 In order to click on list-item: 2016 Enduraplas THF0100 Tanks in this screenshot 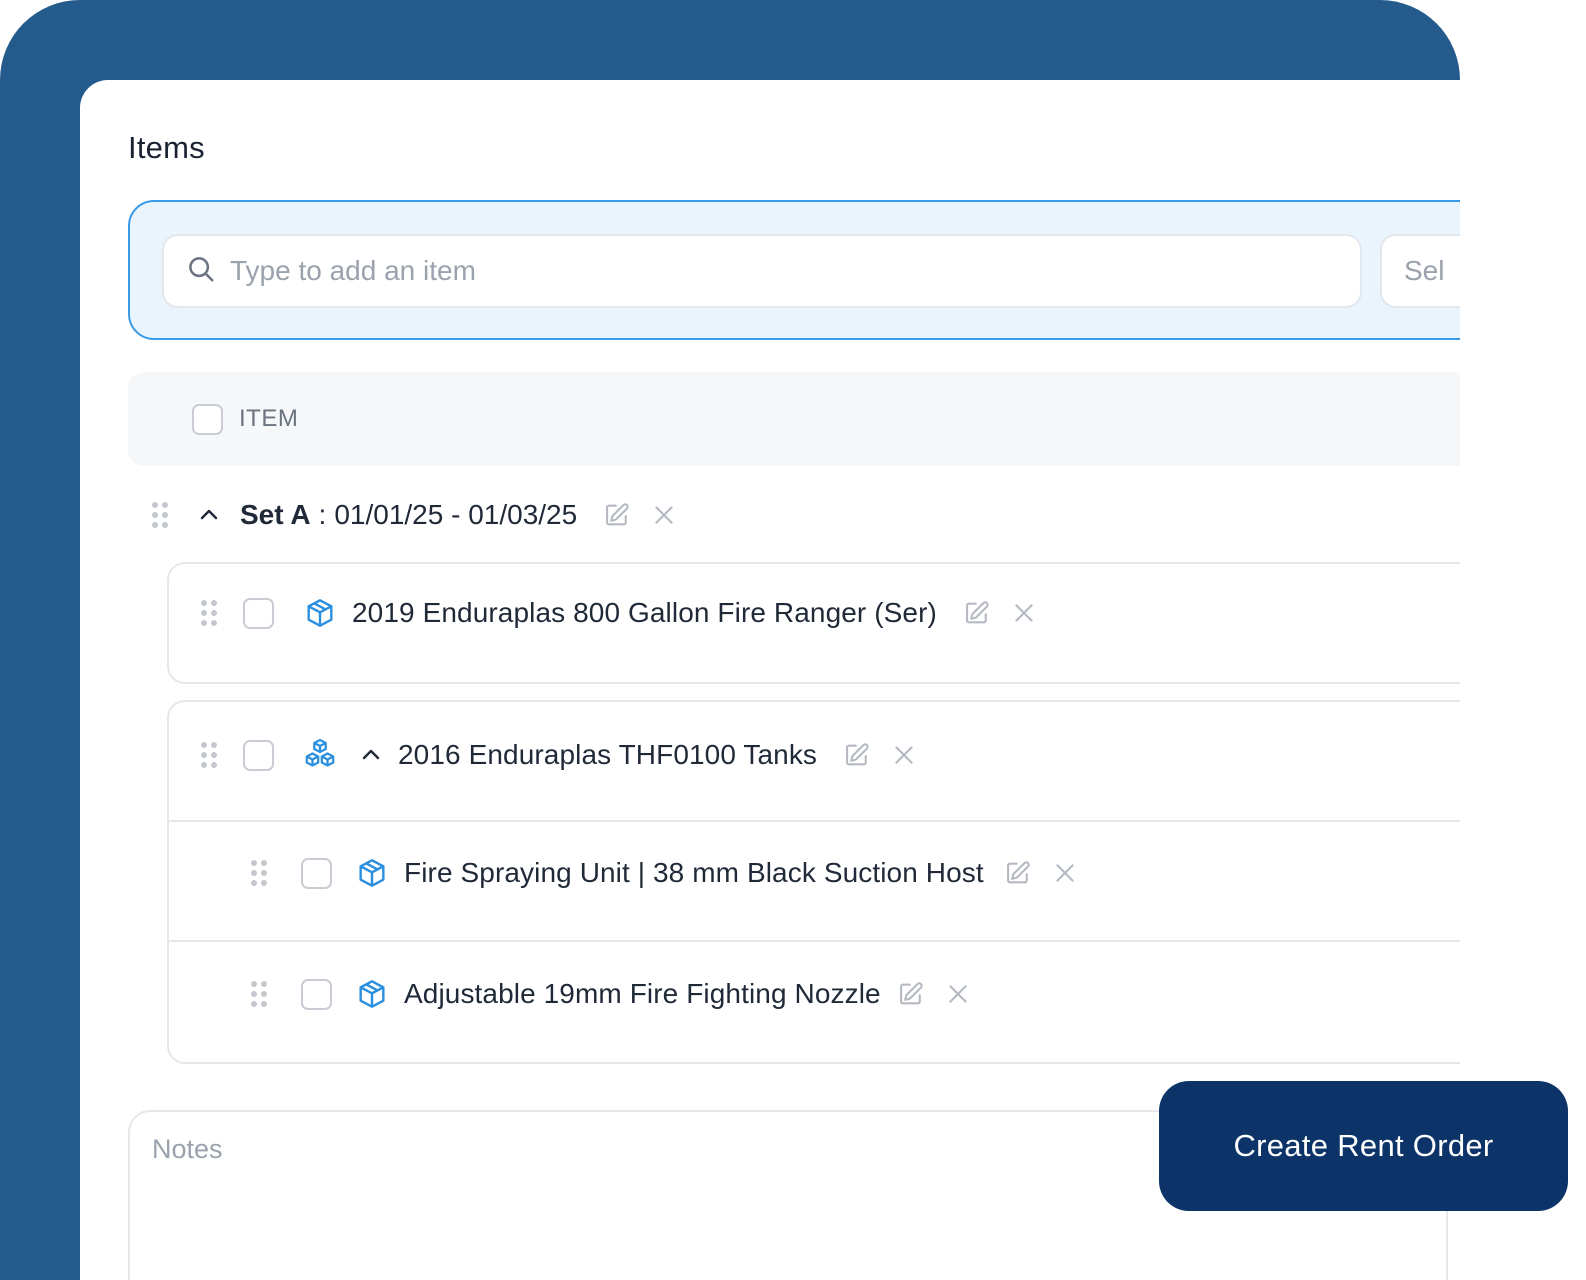, I will do `click(814, 755)`.